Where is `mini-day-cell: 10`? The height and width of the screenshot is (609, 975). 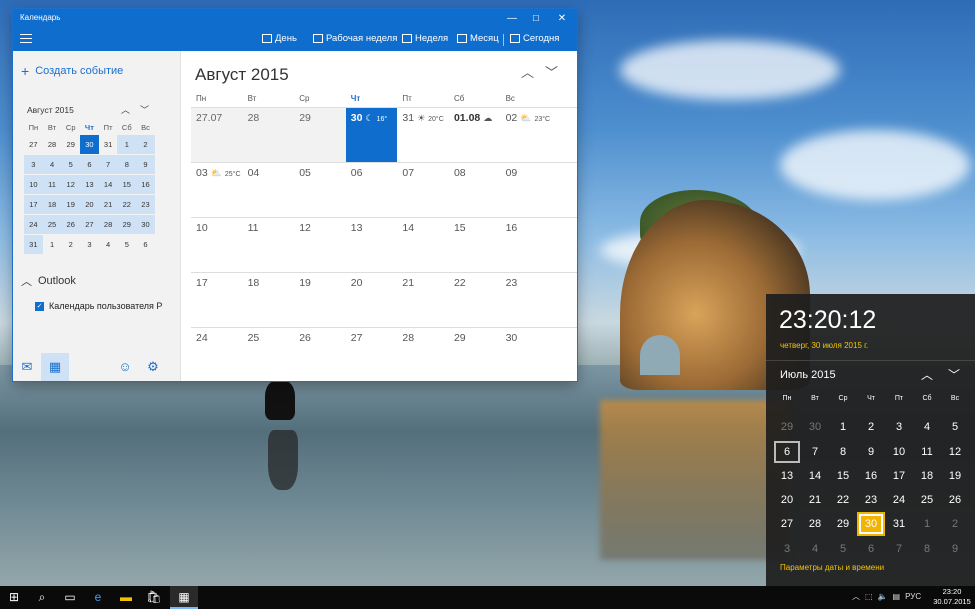
mini-day-cell: 10 is located at coordinates (33, 184).